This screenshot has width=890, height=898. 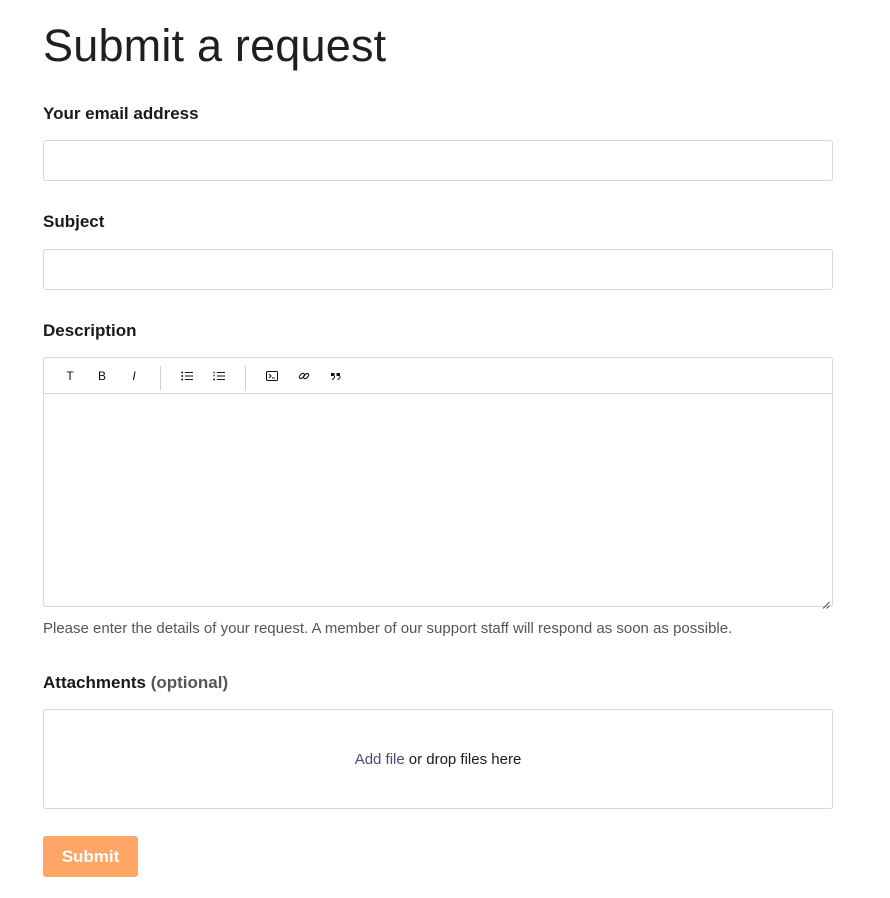 I want to click on link-icon, so click(x=304, y=376).